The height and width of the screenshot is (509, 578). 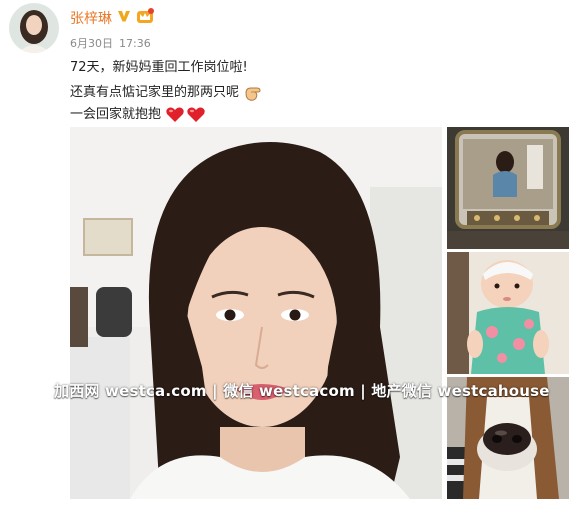 What do you see at coordinates (113, 43) in the screenshot?
I see `post-timestamp: 6月30日 17:36` at bounding box center [113, 43].